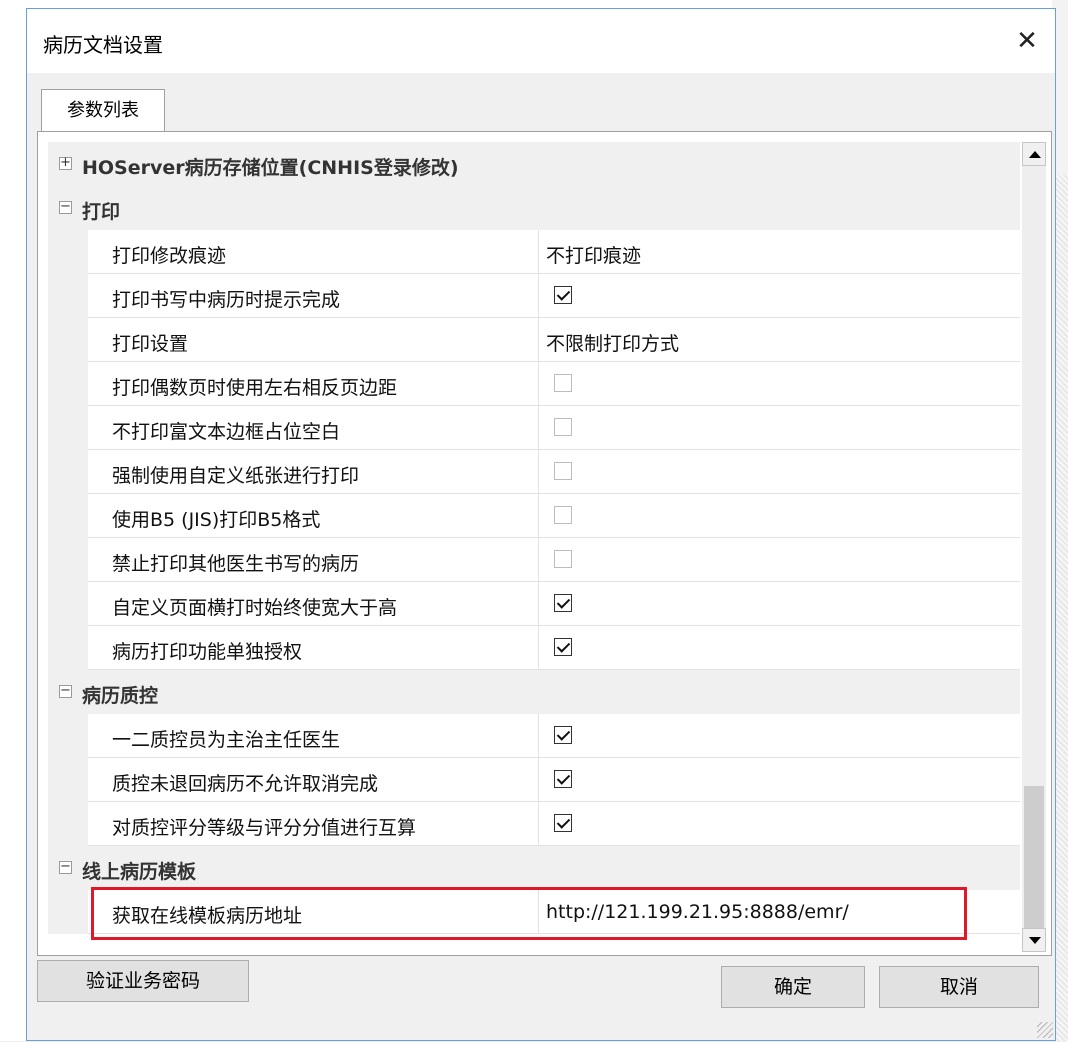  I want to click on property-name: 打印修改痕迹, so click(169, 256).